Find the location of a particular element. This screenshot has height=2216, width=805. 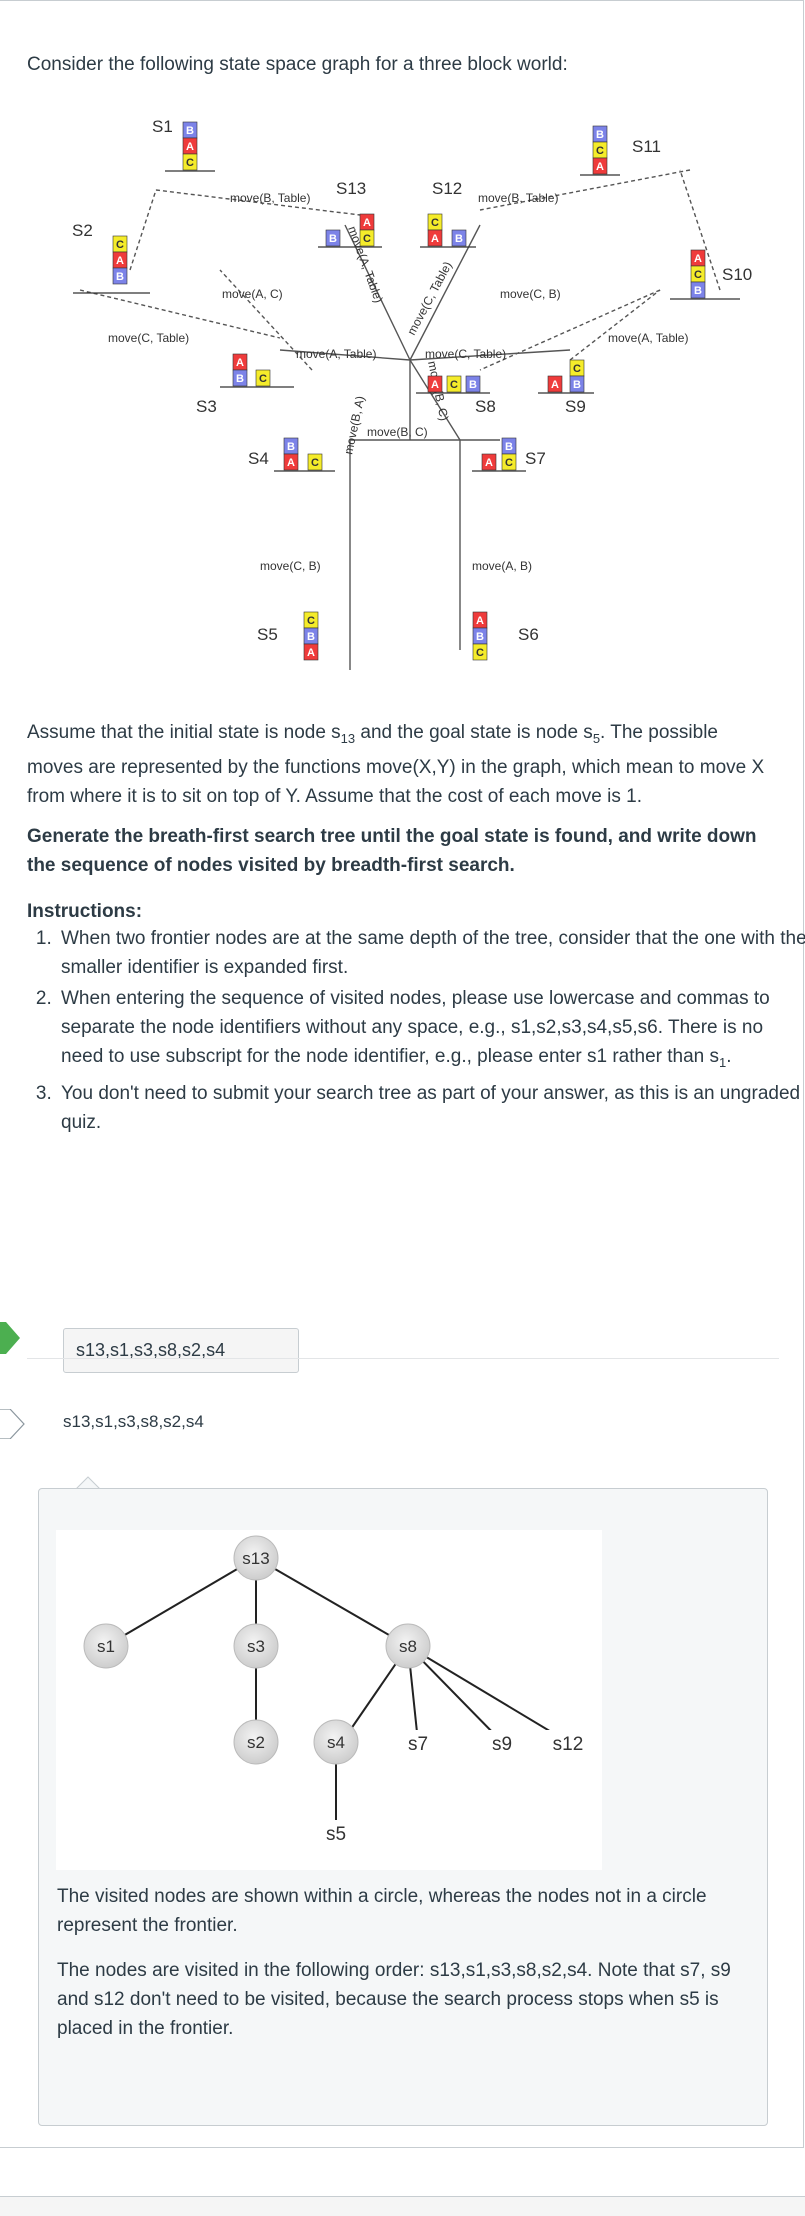

answer-divider is located at coordinates (403, 1358).